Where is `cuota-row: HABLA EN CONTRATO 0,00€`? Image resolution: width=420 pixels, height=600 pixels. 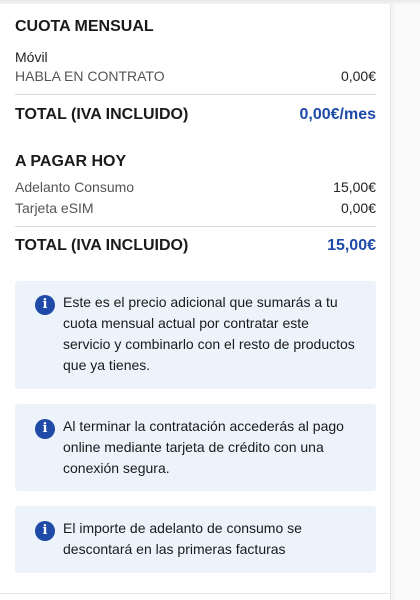 cuota-row: HABLA EN CONTRATO 0,00€ is located at coordinates (195, 76).